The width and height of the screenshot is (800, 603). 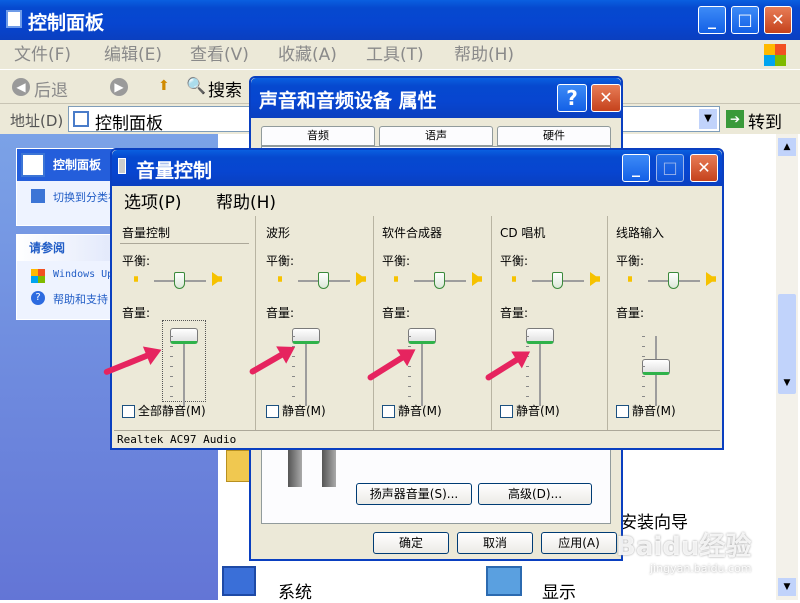 What do you see at coordinates (37, 121) in the screenshot?
I see `address-label: 地址(D)` at bounding box center [37, 121].